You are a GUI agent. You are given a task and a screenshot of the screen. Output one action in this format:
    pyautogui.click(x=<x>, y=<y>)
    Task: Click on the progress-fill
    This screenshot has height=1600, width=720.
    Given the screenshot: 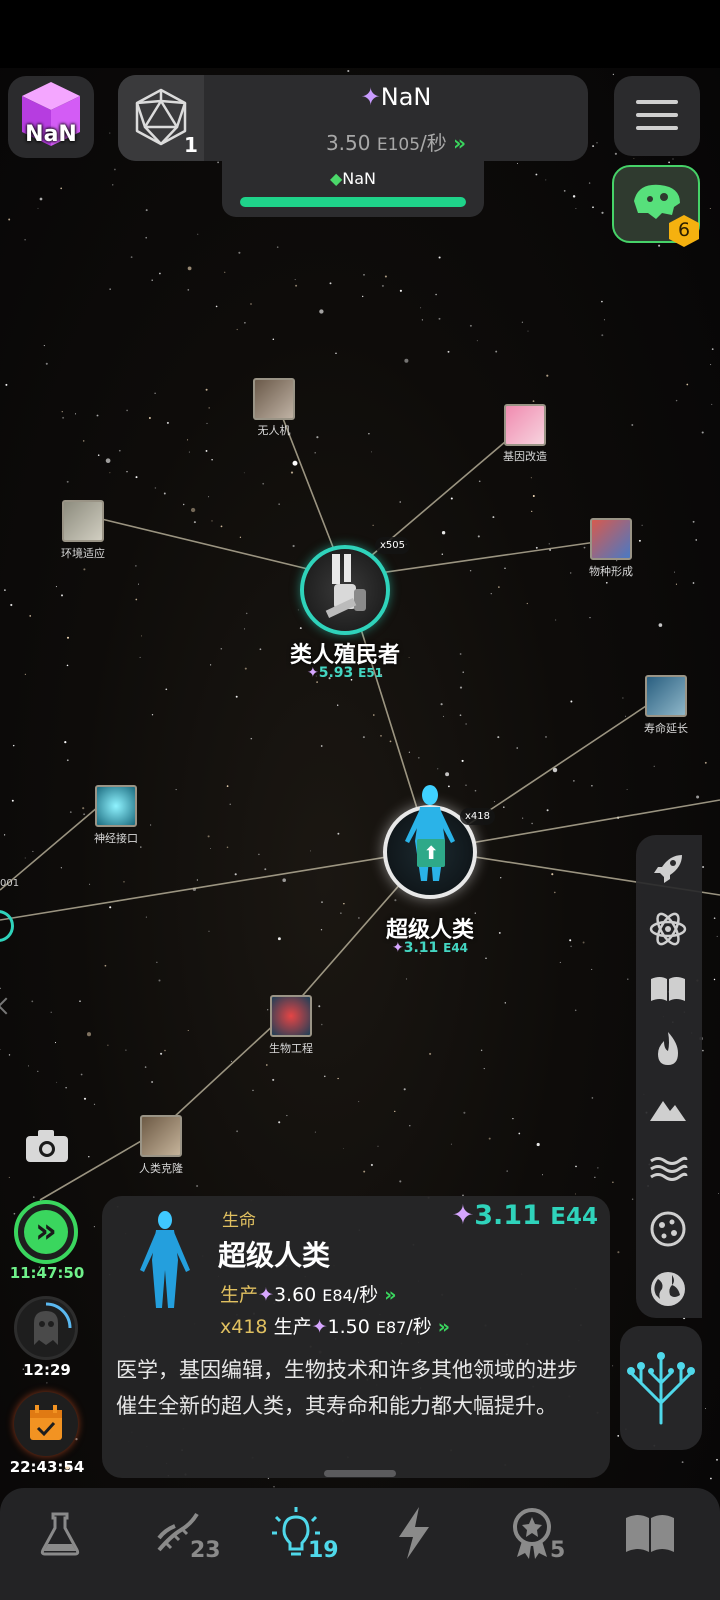 What is the action you would take?
    pyautogui.click(x=353, y=202)
    